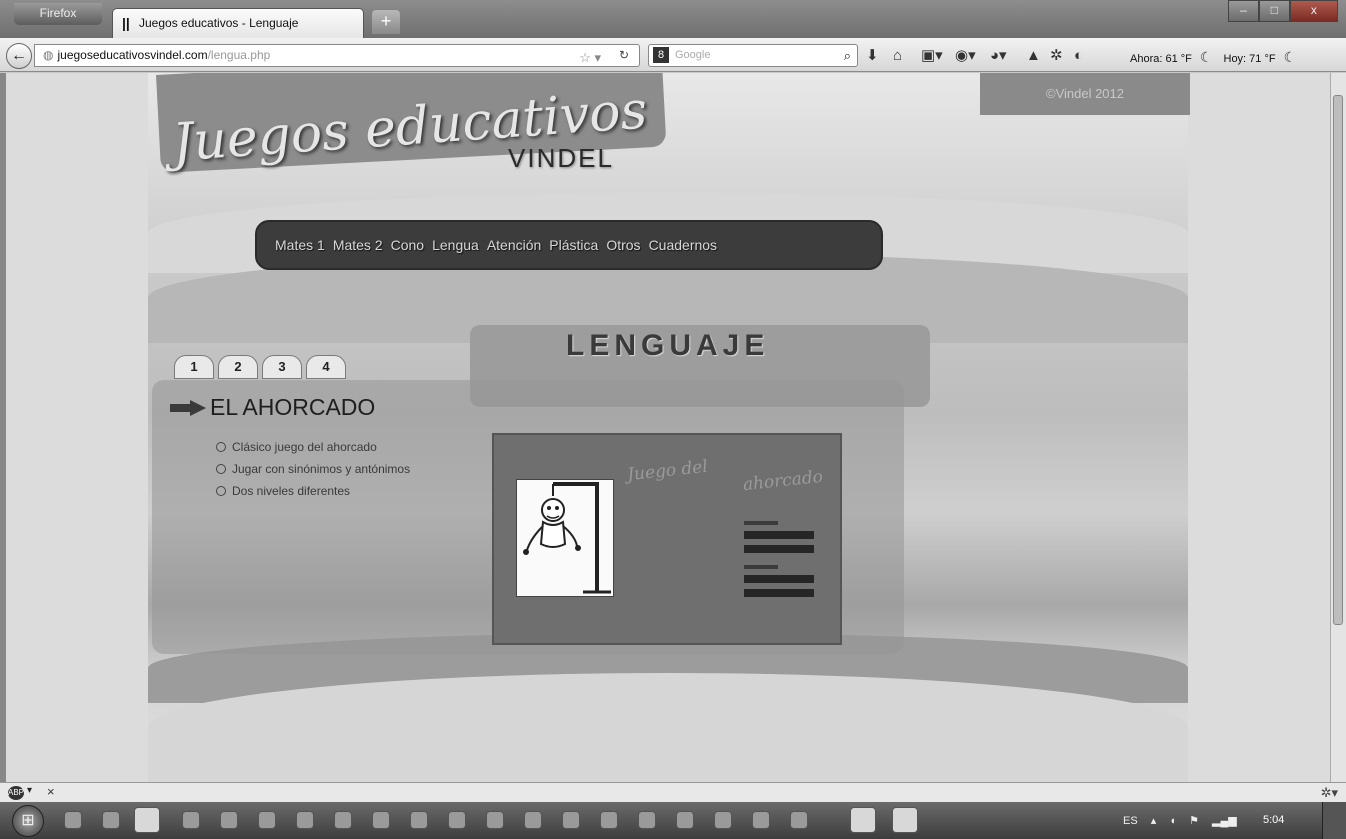 This screenshot has height=839, width=1346. I want to click on menu-item-atencion: Atención, so click(514, 245).